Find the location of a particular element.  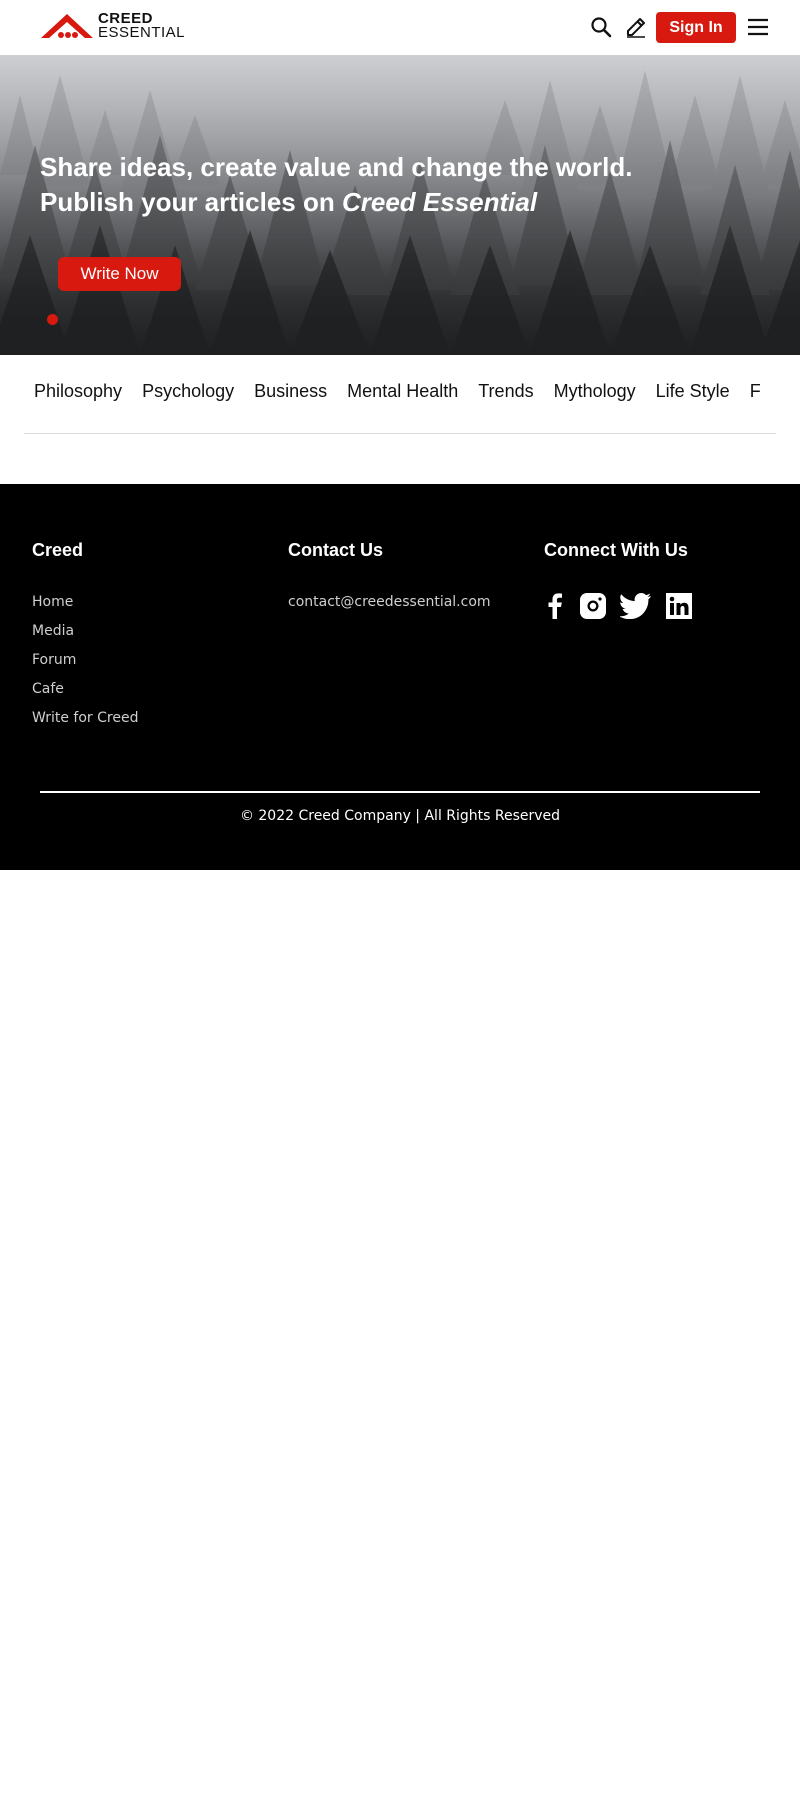

footer-column-connect: Connect With Us is located at coordinates (625, 579).